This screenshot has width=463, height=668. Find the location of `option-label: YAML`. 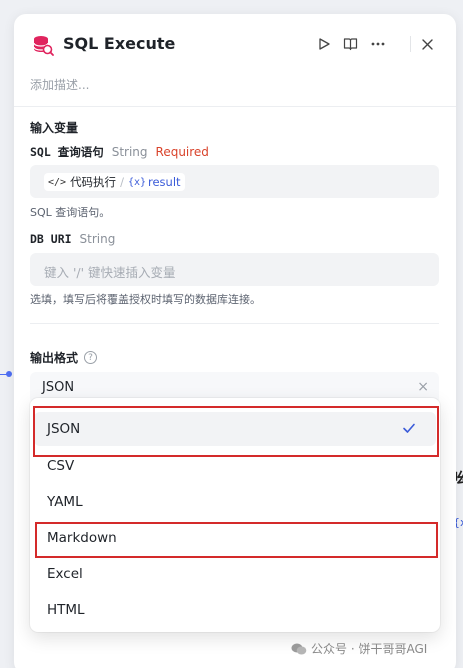

option-label: YAML is located at coordinates (65, 502).